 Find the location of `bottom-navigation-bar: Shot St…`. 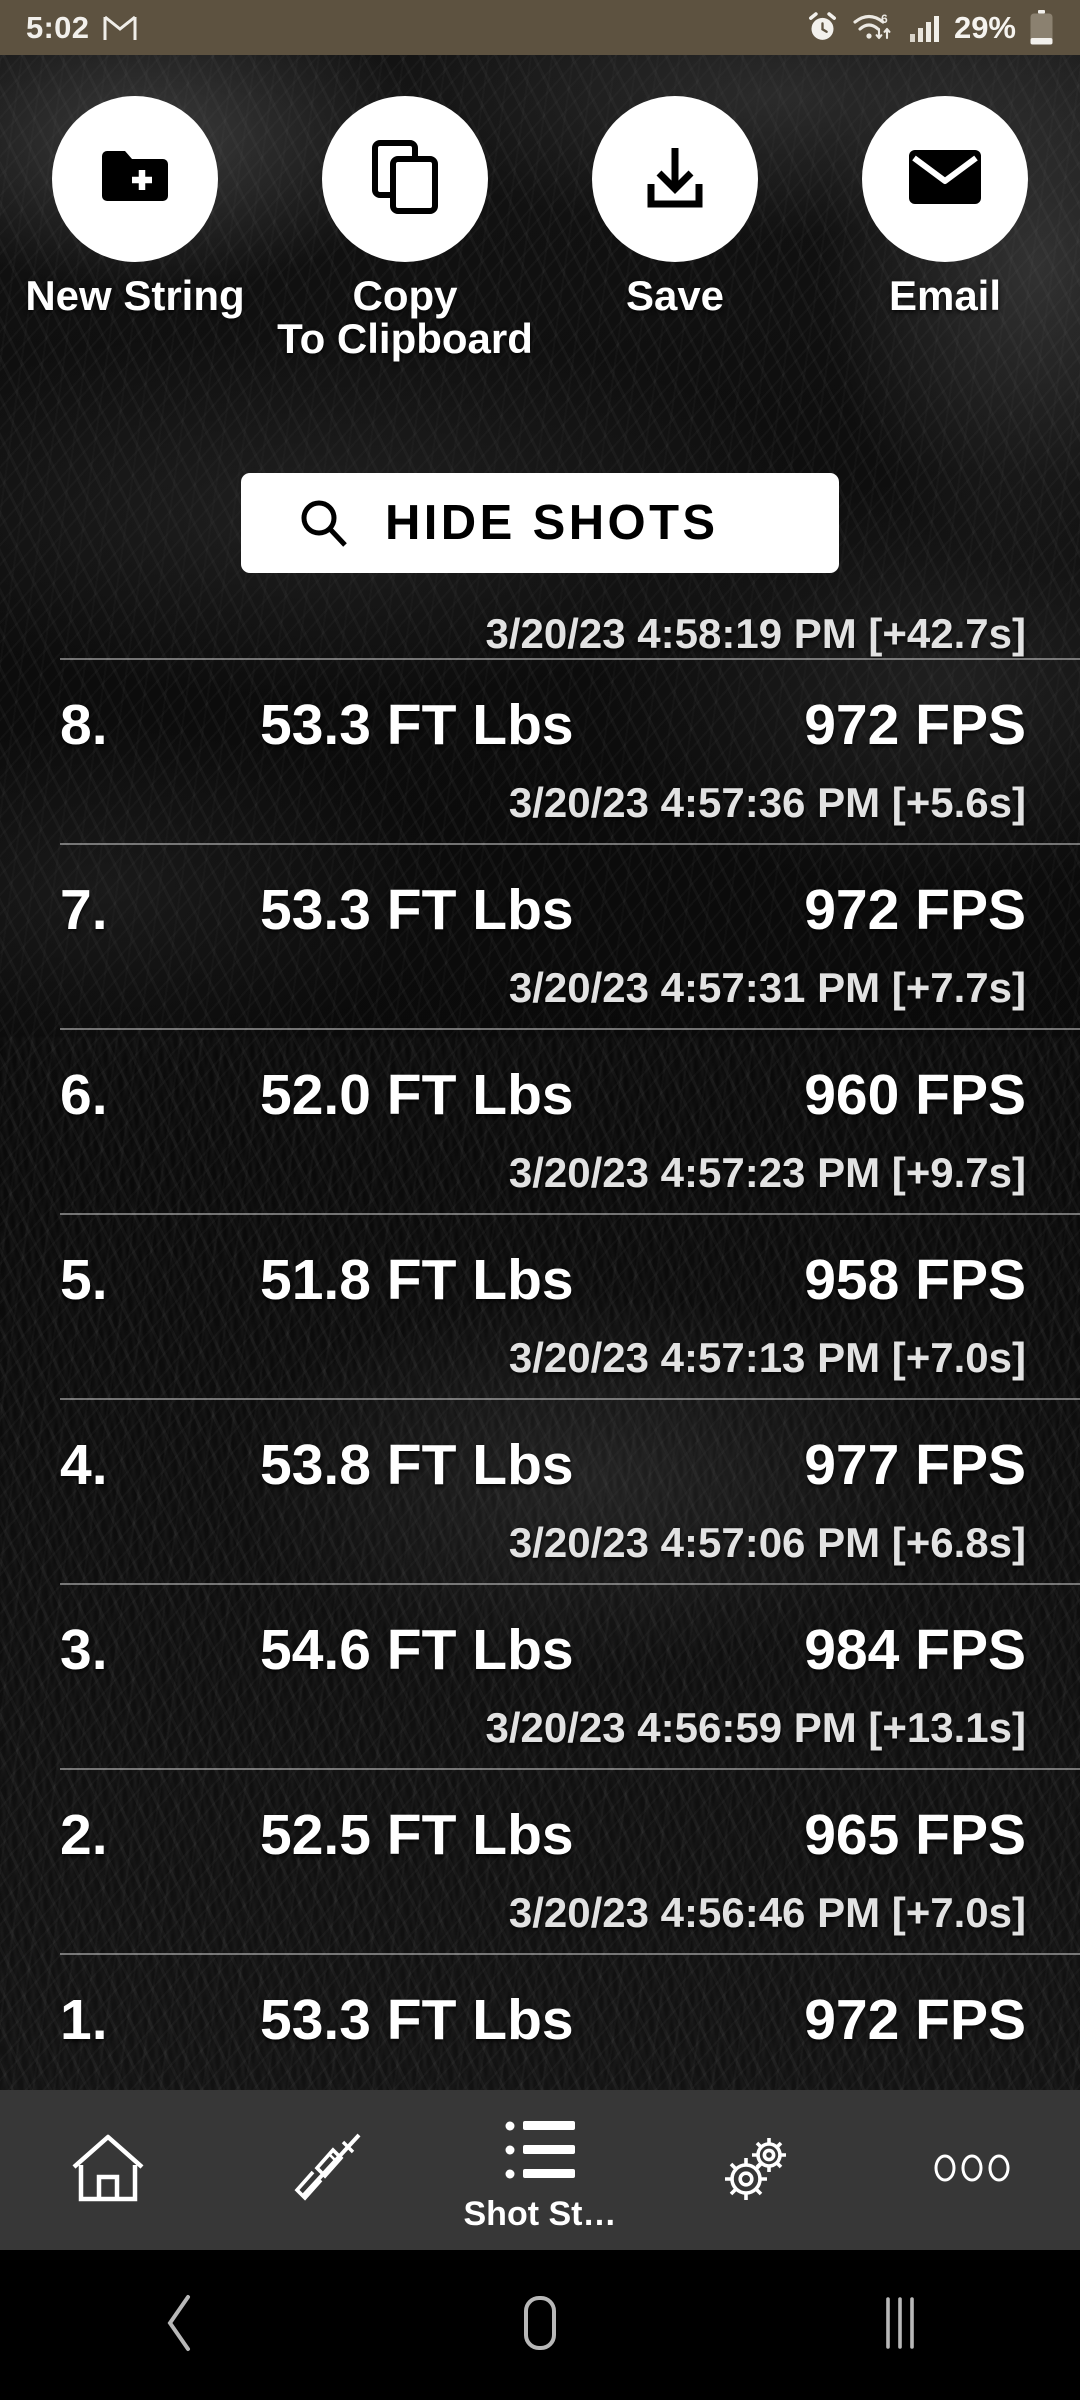

bottom-navigation-bar: Shot St… is located at coordinates (540, 2170).